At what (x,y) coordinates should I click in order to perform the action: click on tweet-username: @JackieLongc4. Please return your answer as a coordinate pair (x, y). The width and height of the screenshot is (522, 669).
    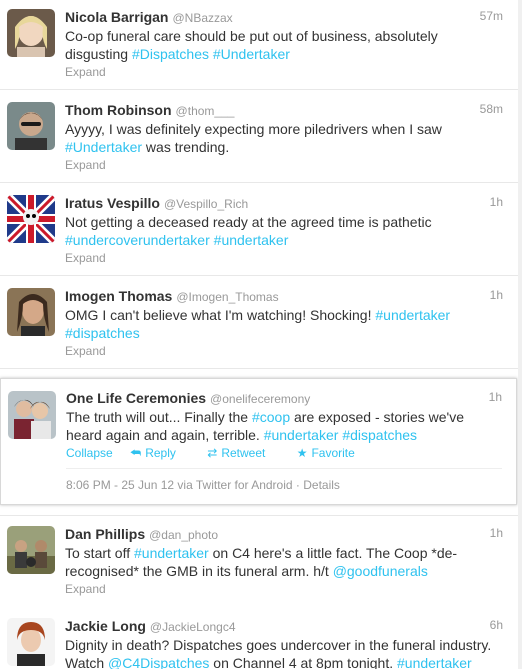
    Looking at the image, I should click on (193, 627).